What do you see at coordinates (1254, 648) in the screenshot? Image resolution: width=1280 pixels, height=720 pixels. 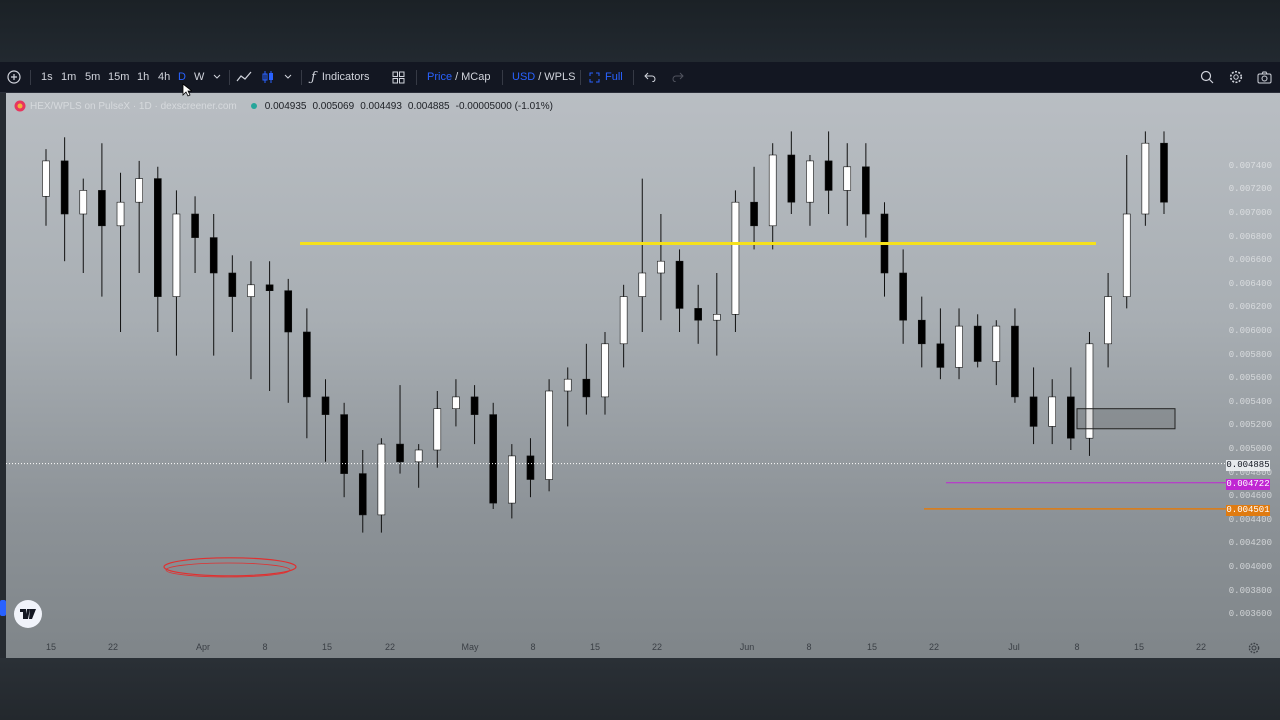 I see `gear-icon` at bounding box center [1254, 648].